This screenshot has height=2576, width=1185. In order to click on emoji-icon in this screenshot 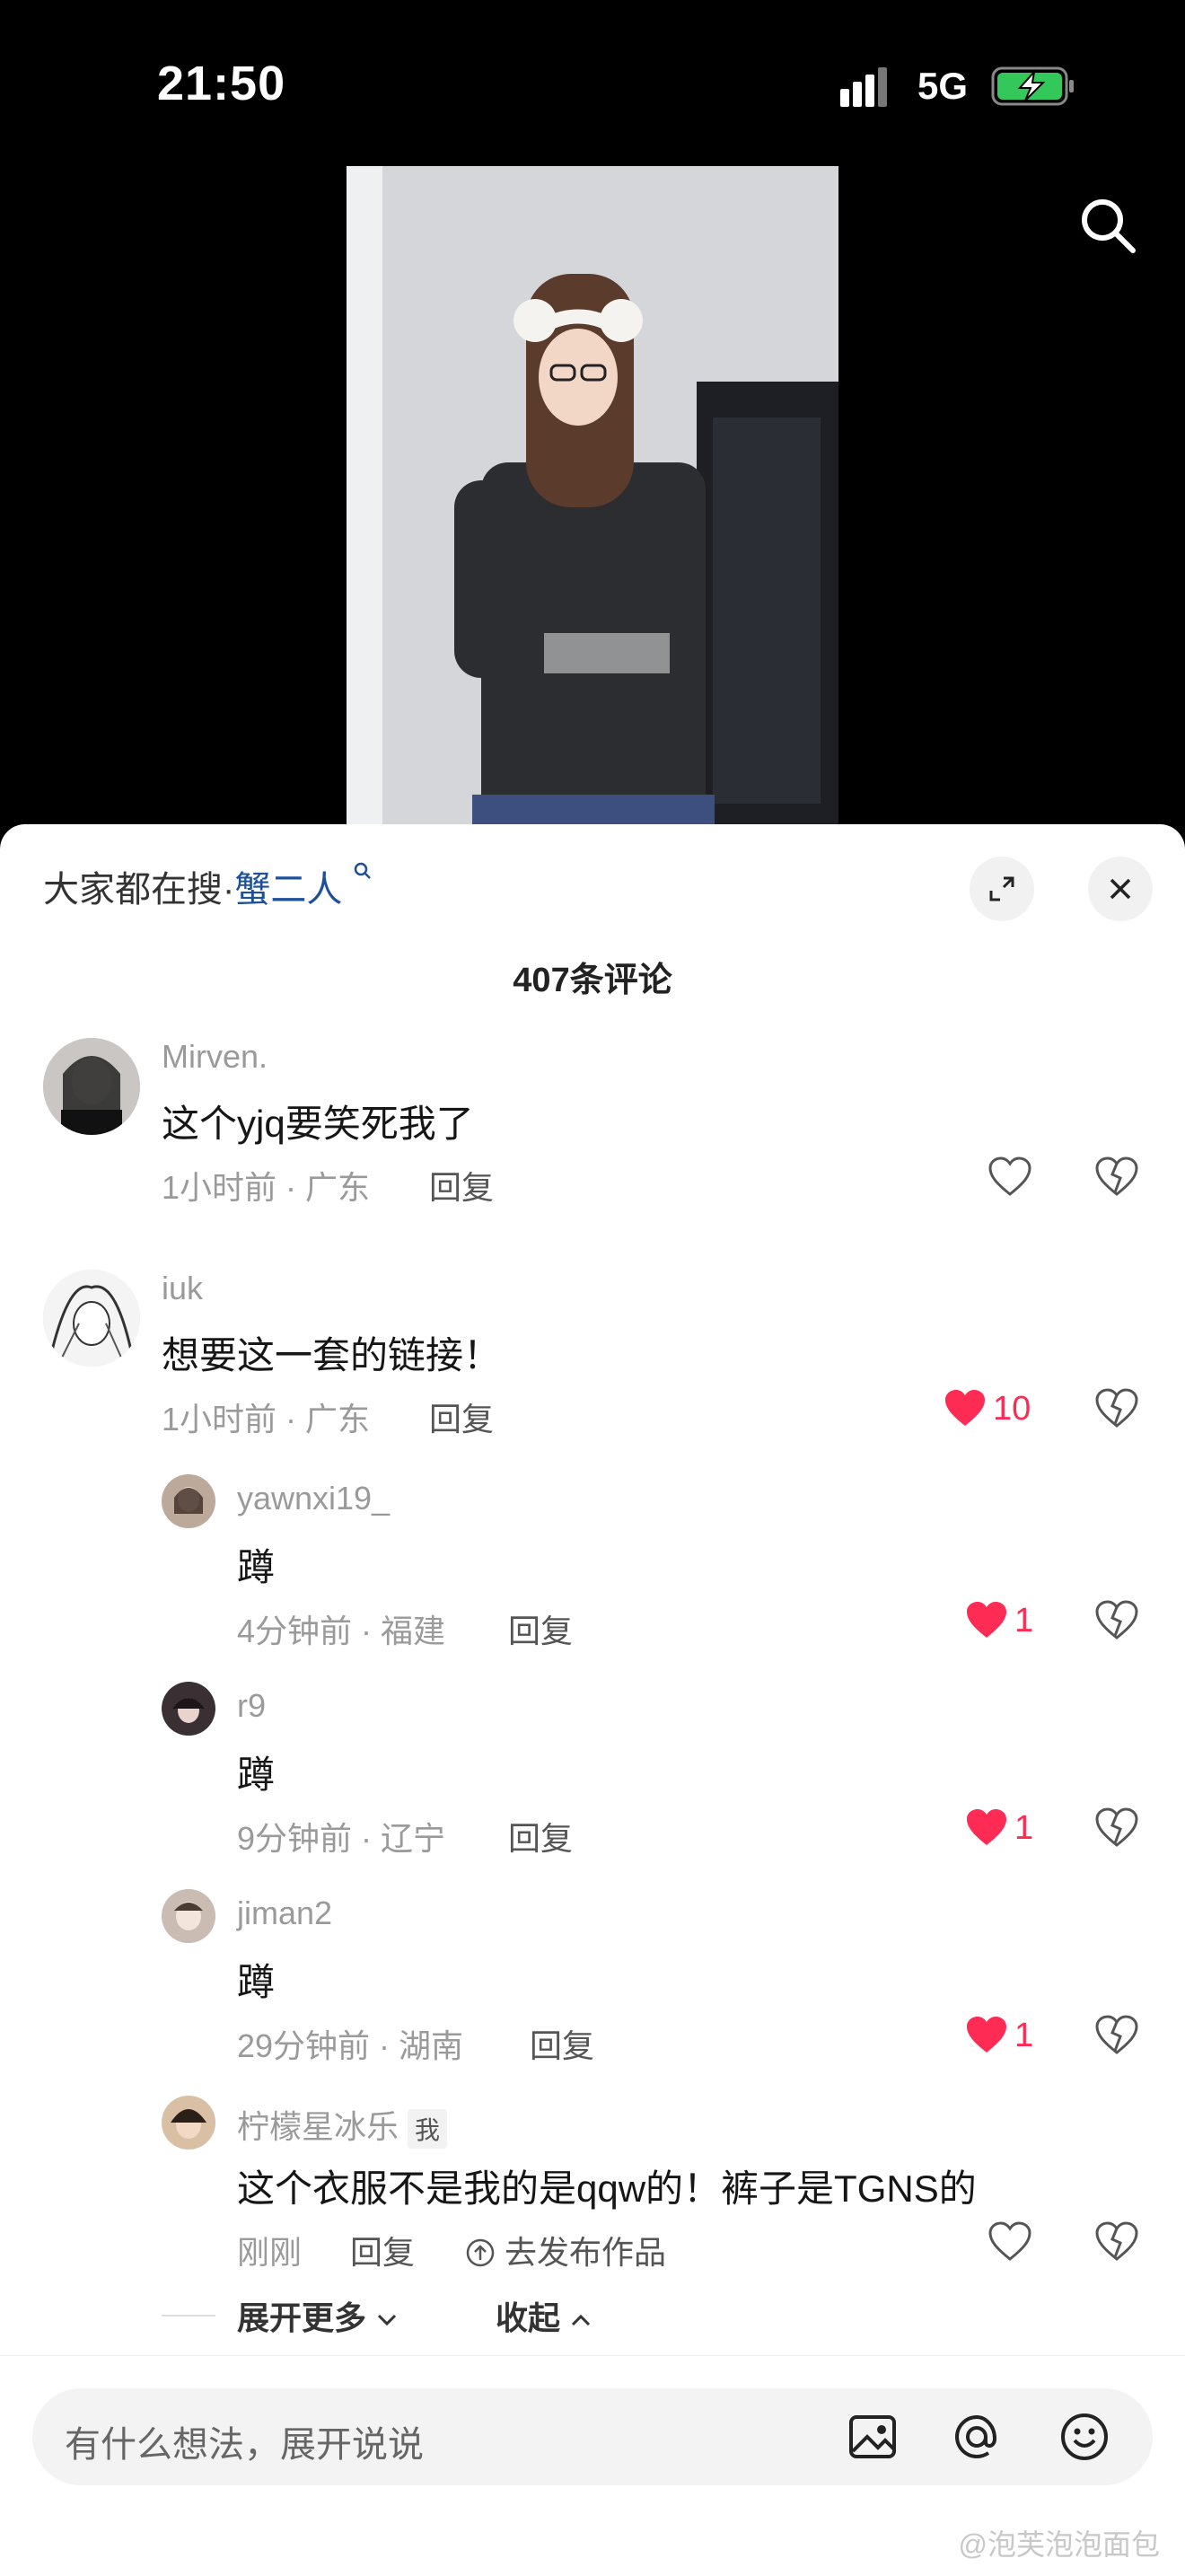, I will do `click(1084, 2437)`.